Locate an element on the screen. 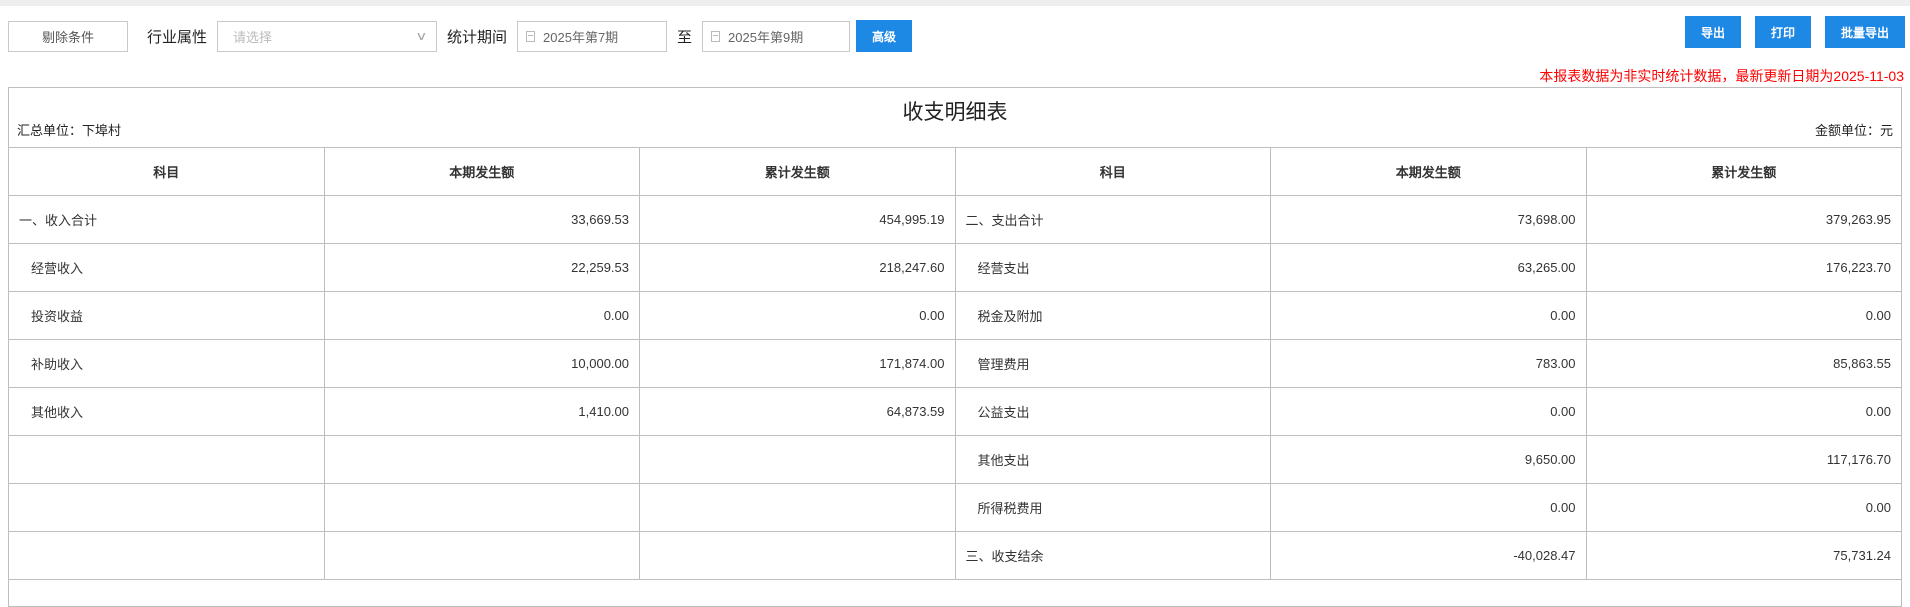 This screenshot has height=607, width=1910. period-label: 统计期间 is located at coordinates (477, 37).